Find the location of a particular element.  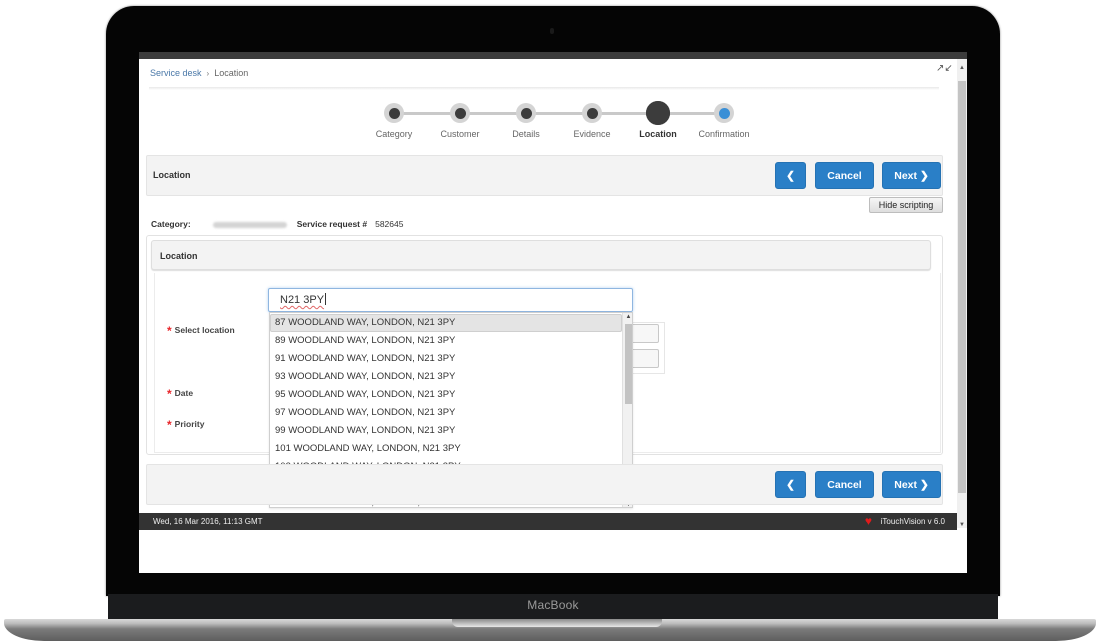

service-request-number: 582645 is located at coordinates (389, 224).